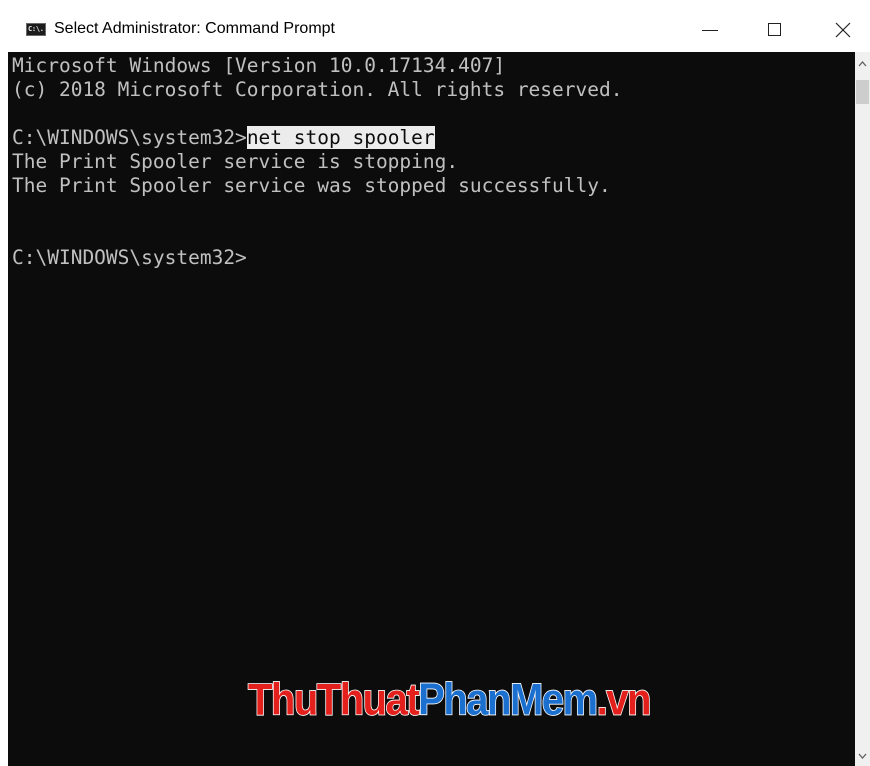  I want to click on console-command-line: C:\WINDOWS\system32>net stop spooler, so click(223, 138).